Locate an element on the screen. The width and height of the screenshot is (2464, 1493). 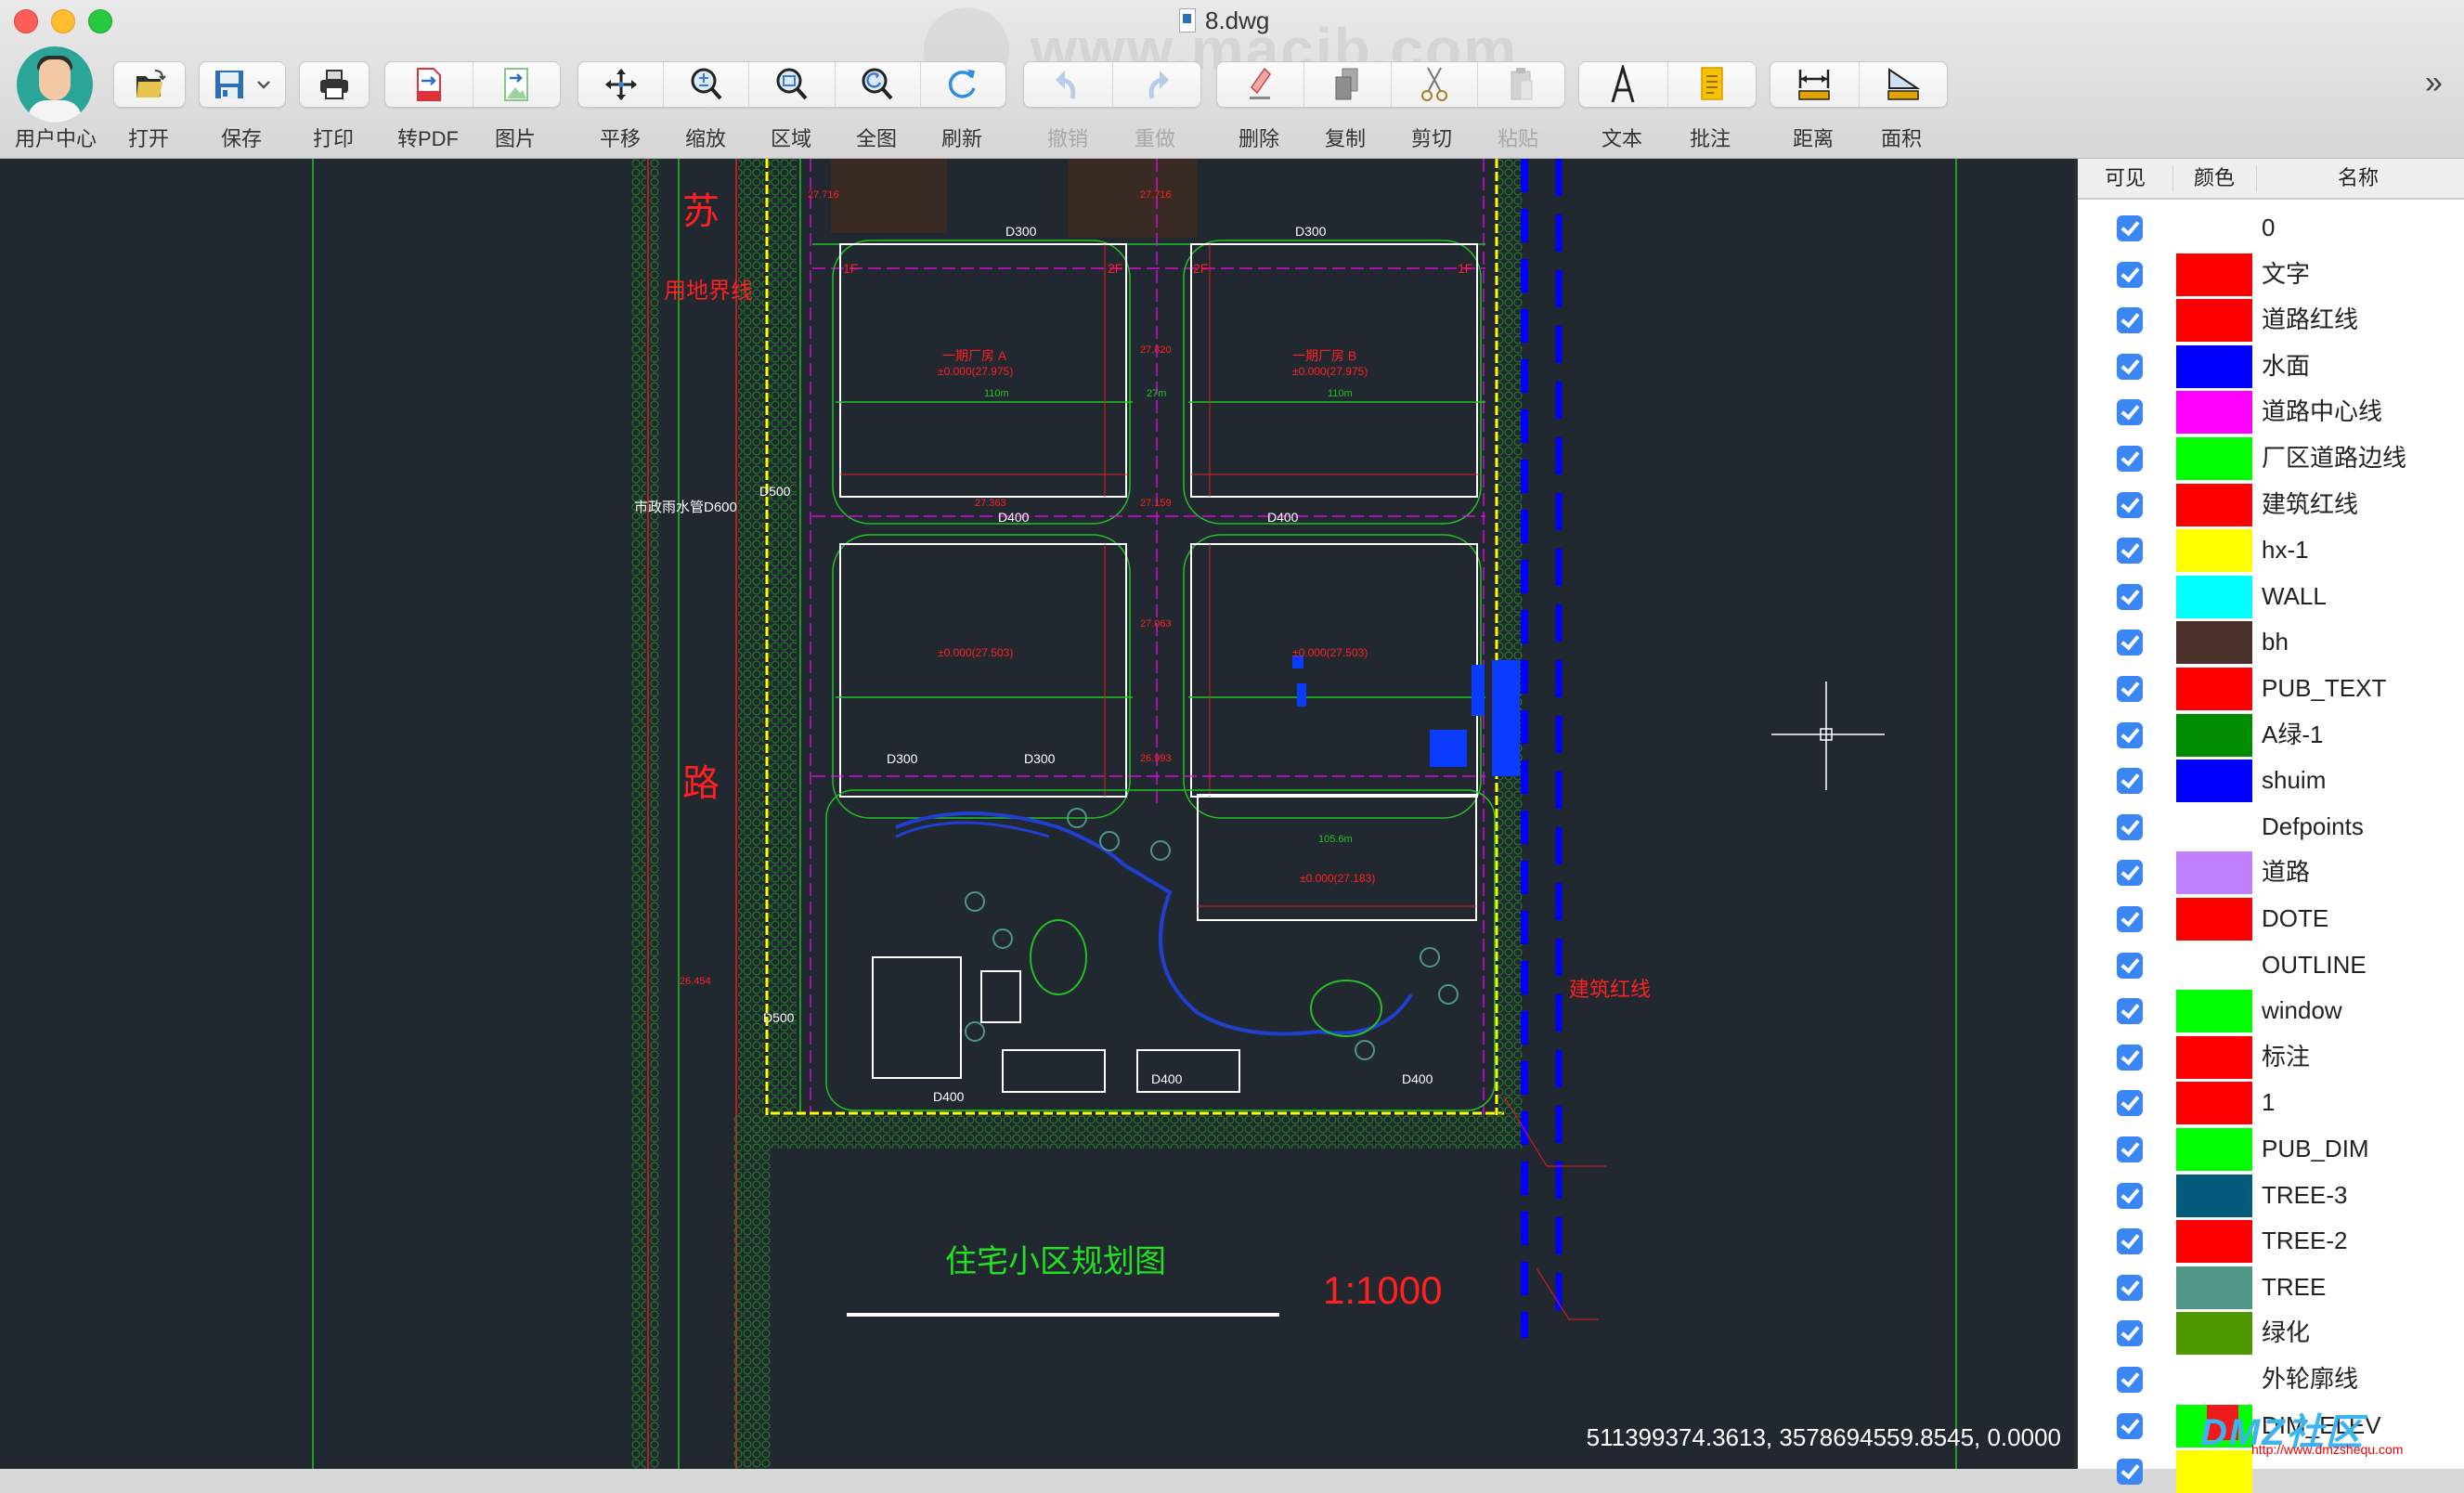
layer-row: 道路中心线 is located at coordinates (2271, 411).